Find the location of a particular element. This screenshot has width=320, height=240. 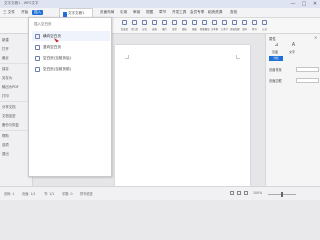

ribbon-button-label: 图标 is located at coordinates (184, 29).